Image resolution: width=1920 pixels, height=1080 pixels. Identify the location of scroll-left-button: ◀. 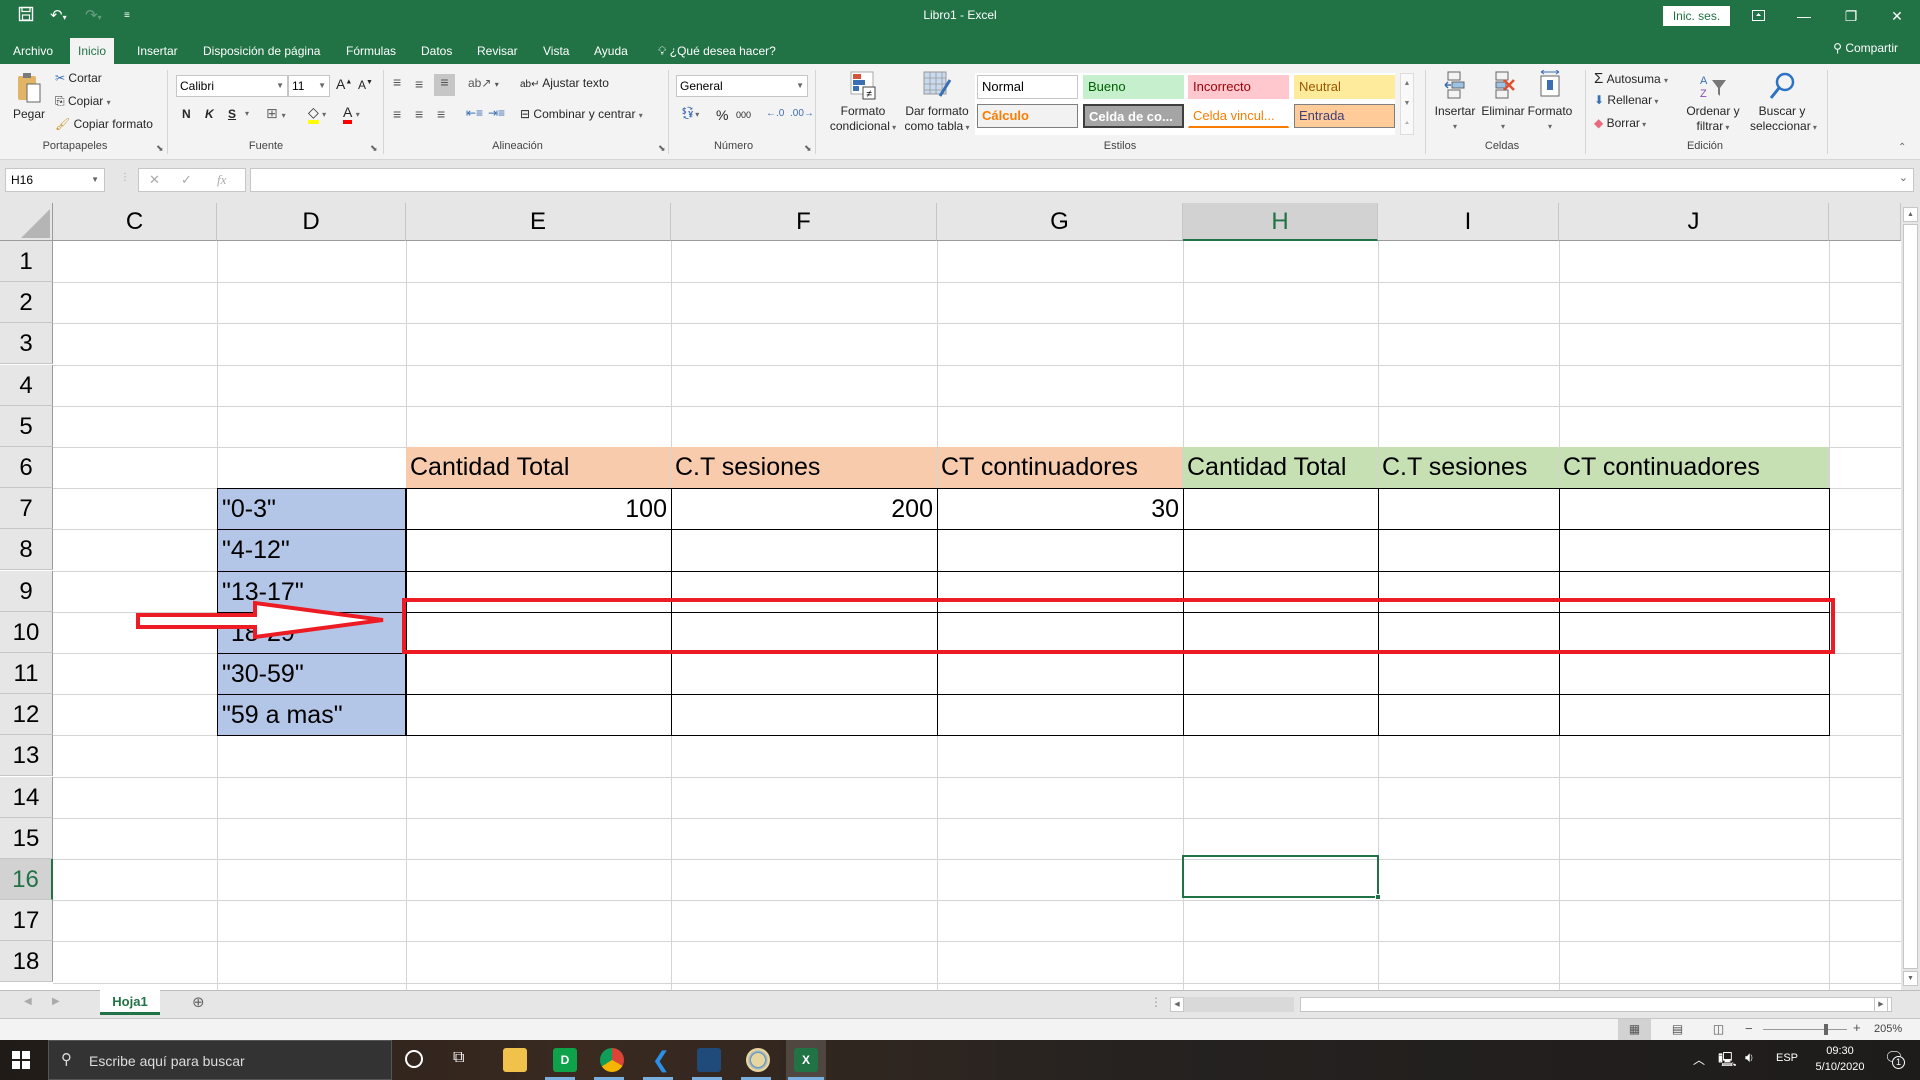
(1177, 1004).